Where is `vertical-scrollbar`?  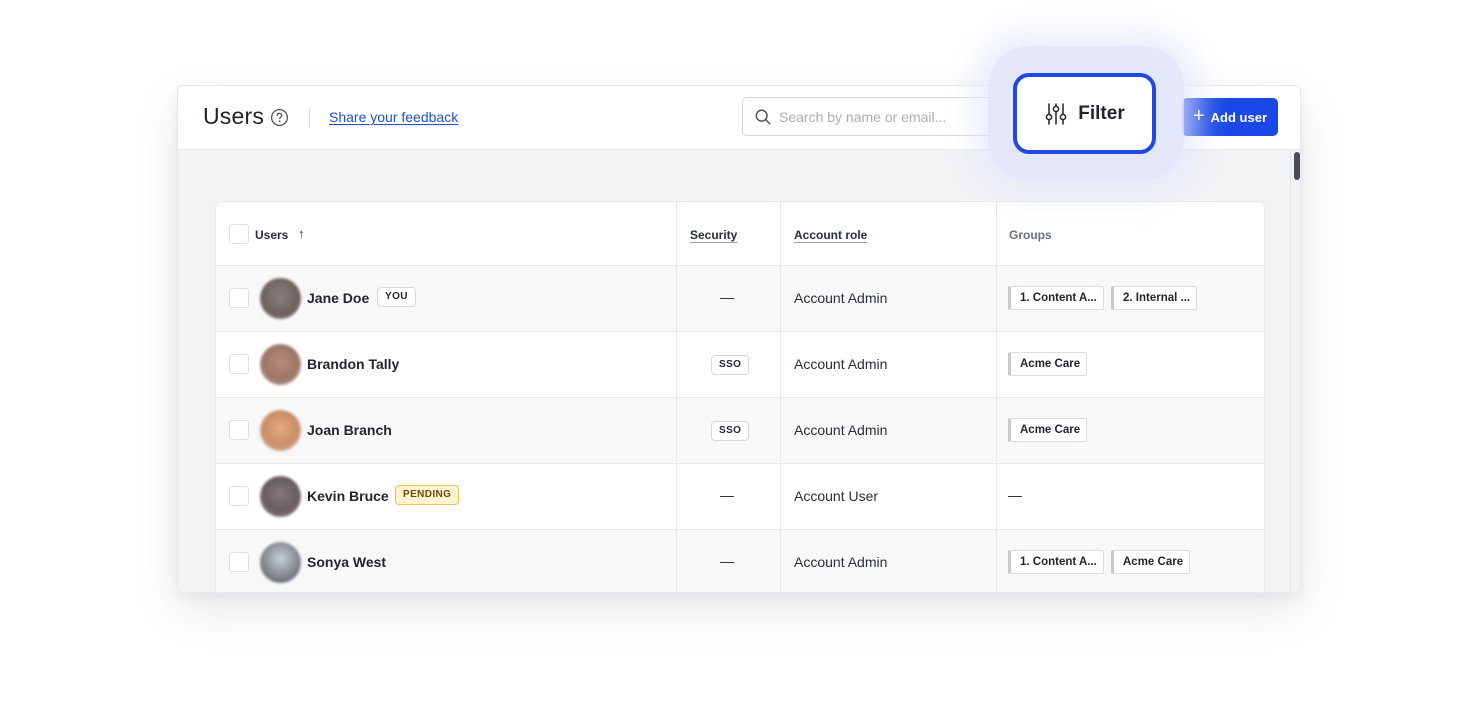
vertical-scrollbar is located at coordinates (1295, 371).